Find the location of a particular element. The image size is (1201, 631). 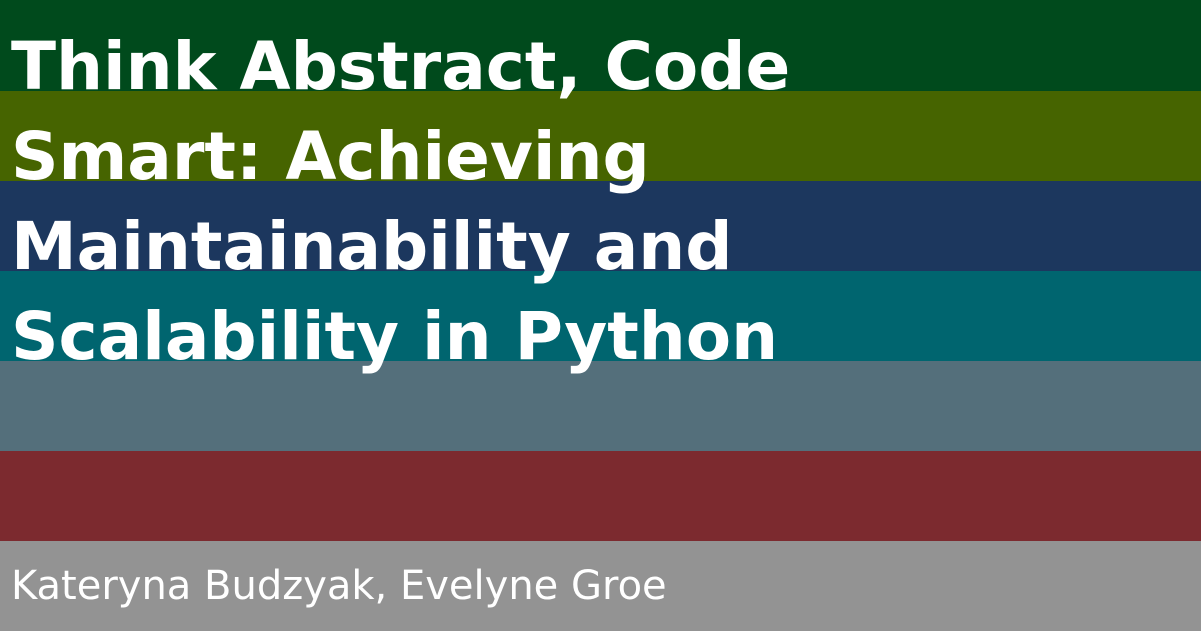

title-line-3: Maintainability and is located at coordinates (372, 246).